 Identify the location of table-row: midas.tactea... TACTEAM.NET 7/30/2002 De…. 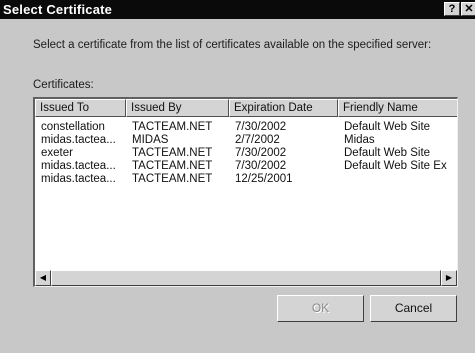
(246, 166).